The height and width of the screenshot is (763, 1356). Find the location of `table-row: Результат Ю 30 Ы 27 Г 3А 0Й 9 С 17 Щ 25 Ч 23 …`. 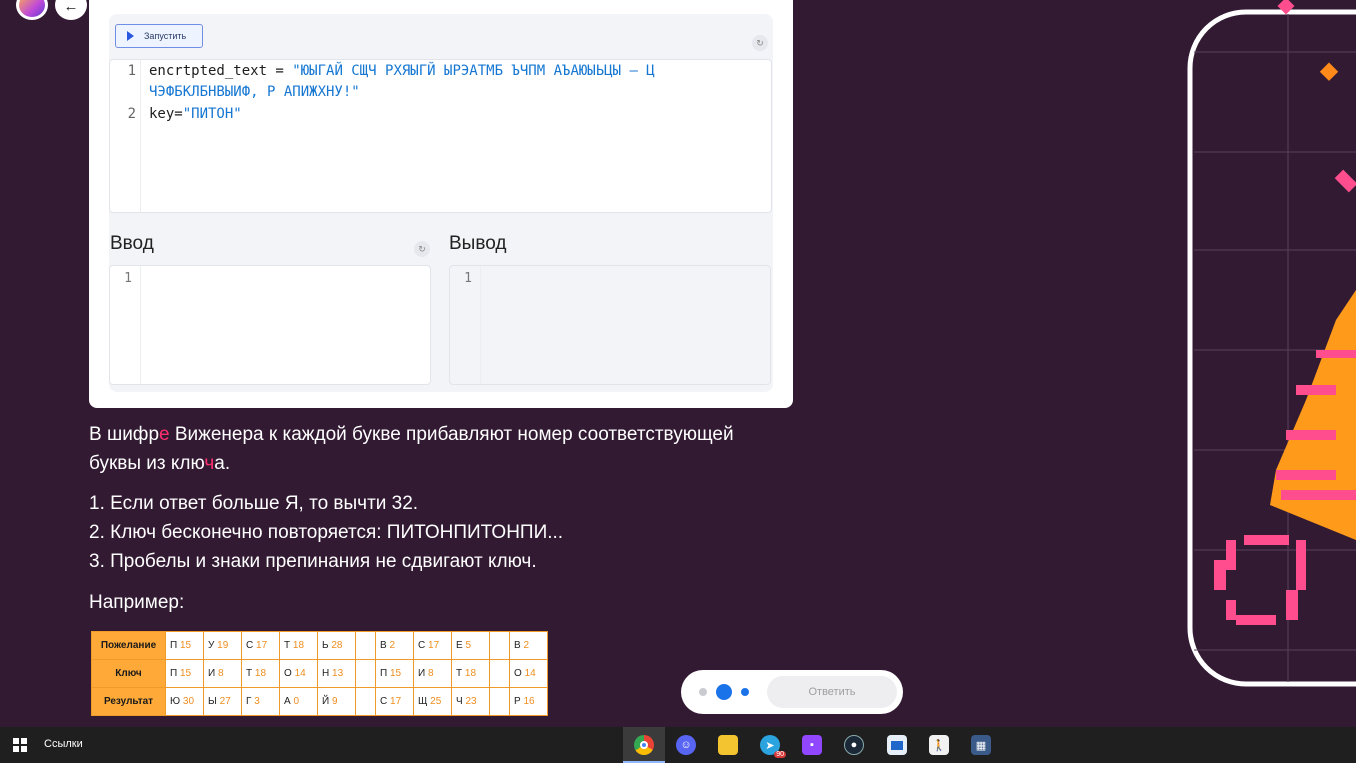

table-row: Результат Ю 30 Ы 27 Г 3А 0Й 9 С 17 Щ 25 Ч 23 … is located at coordinates (319, 701).